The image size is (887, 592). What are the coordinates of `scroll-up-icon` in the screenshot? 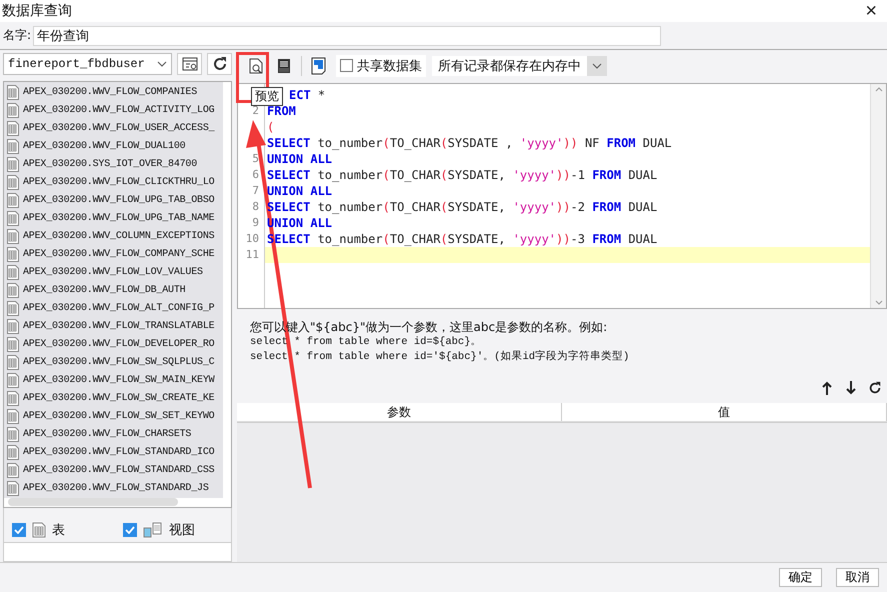 It's located at (878, 89).